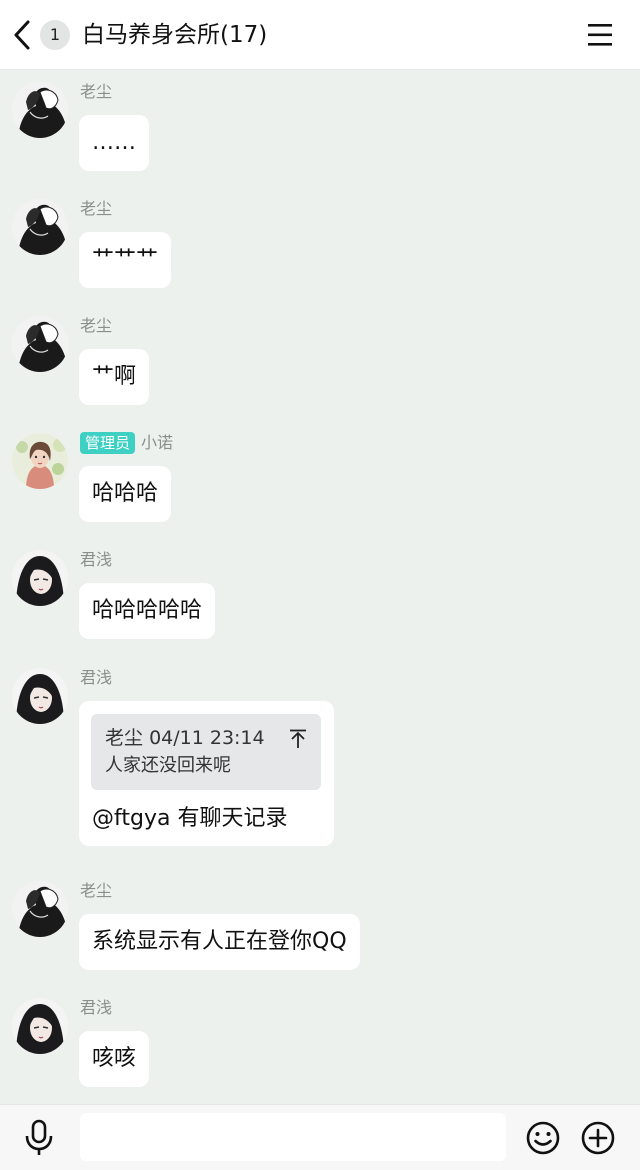 This screenshot has width=640, height=1170. I want to click on sender-name: 管理员 小诺, so click(126, 443).